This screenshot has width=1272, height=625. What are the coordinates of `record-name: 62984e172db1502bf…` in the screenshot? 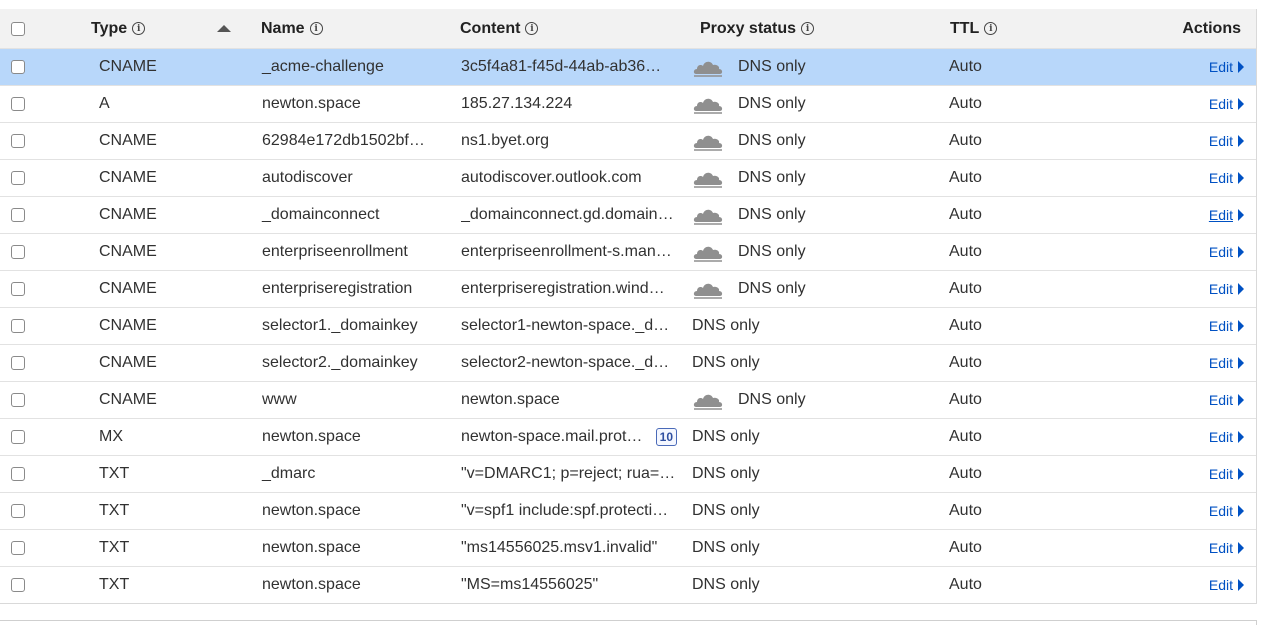 It's located at (343, 140).